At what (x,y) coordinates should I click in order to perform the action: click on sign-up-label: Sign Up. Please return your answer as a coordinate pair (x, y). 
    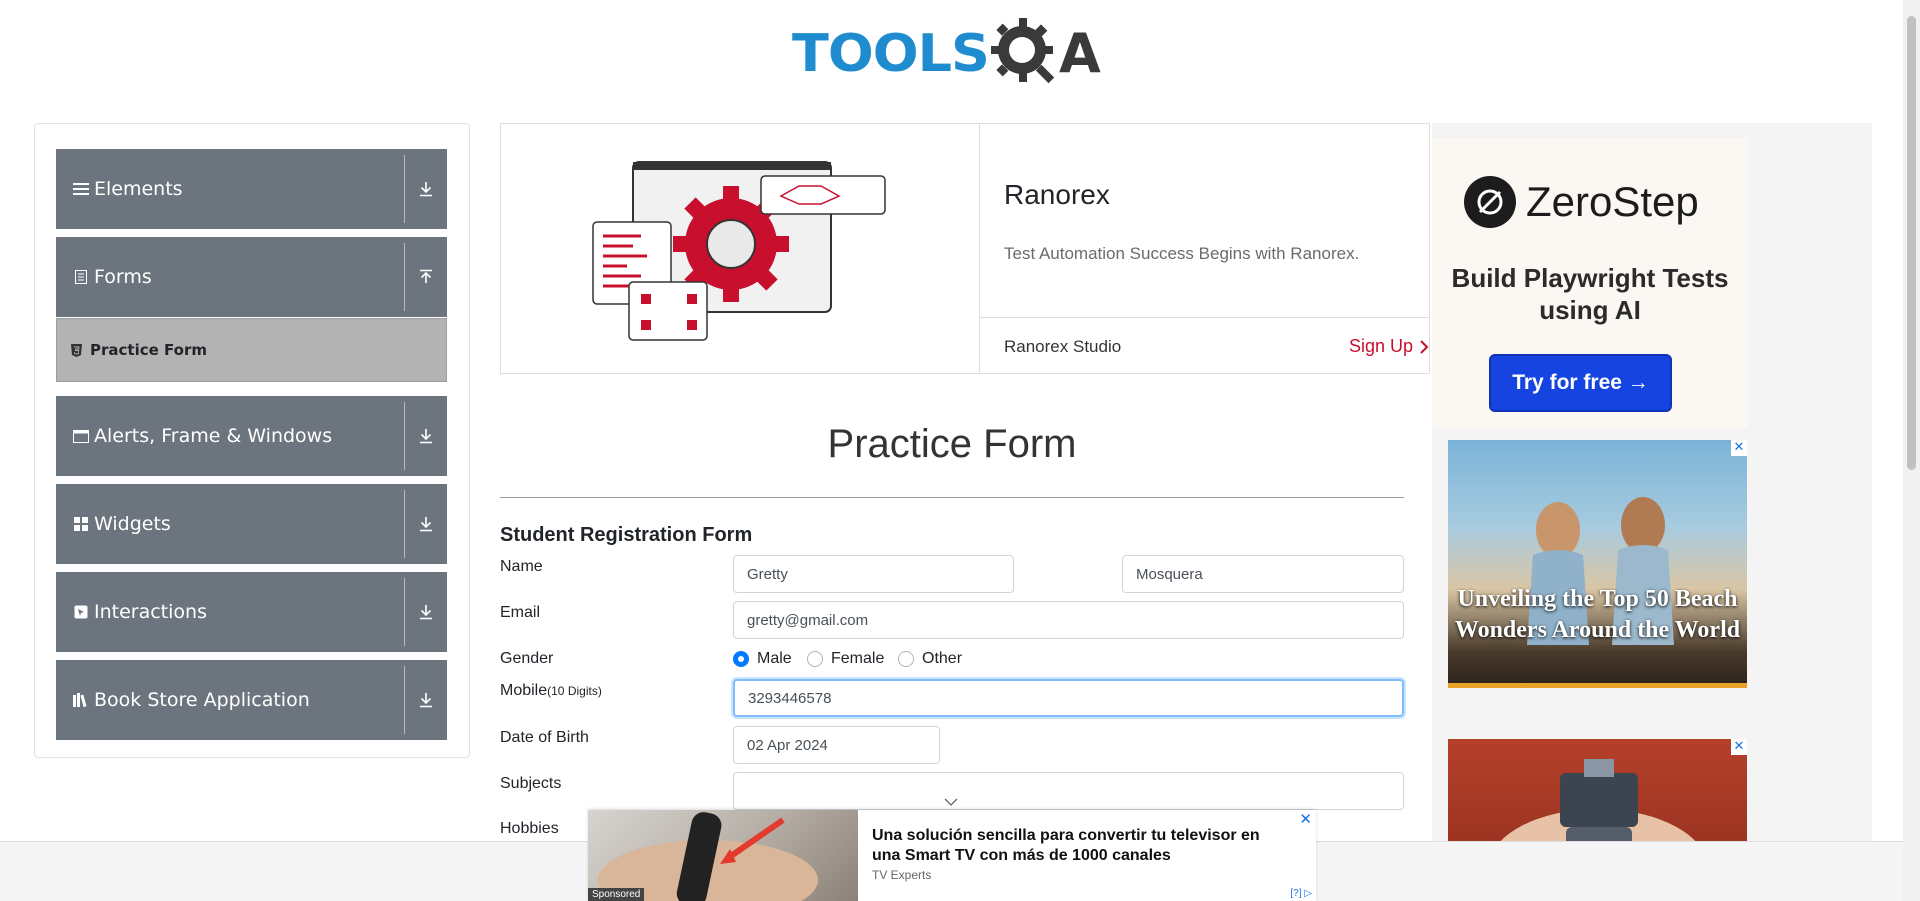
    Looking at the image, I should click on (1380, 346).